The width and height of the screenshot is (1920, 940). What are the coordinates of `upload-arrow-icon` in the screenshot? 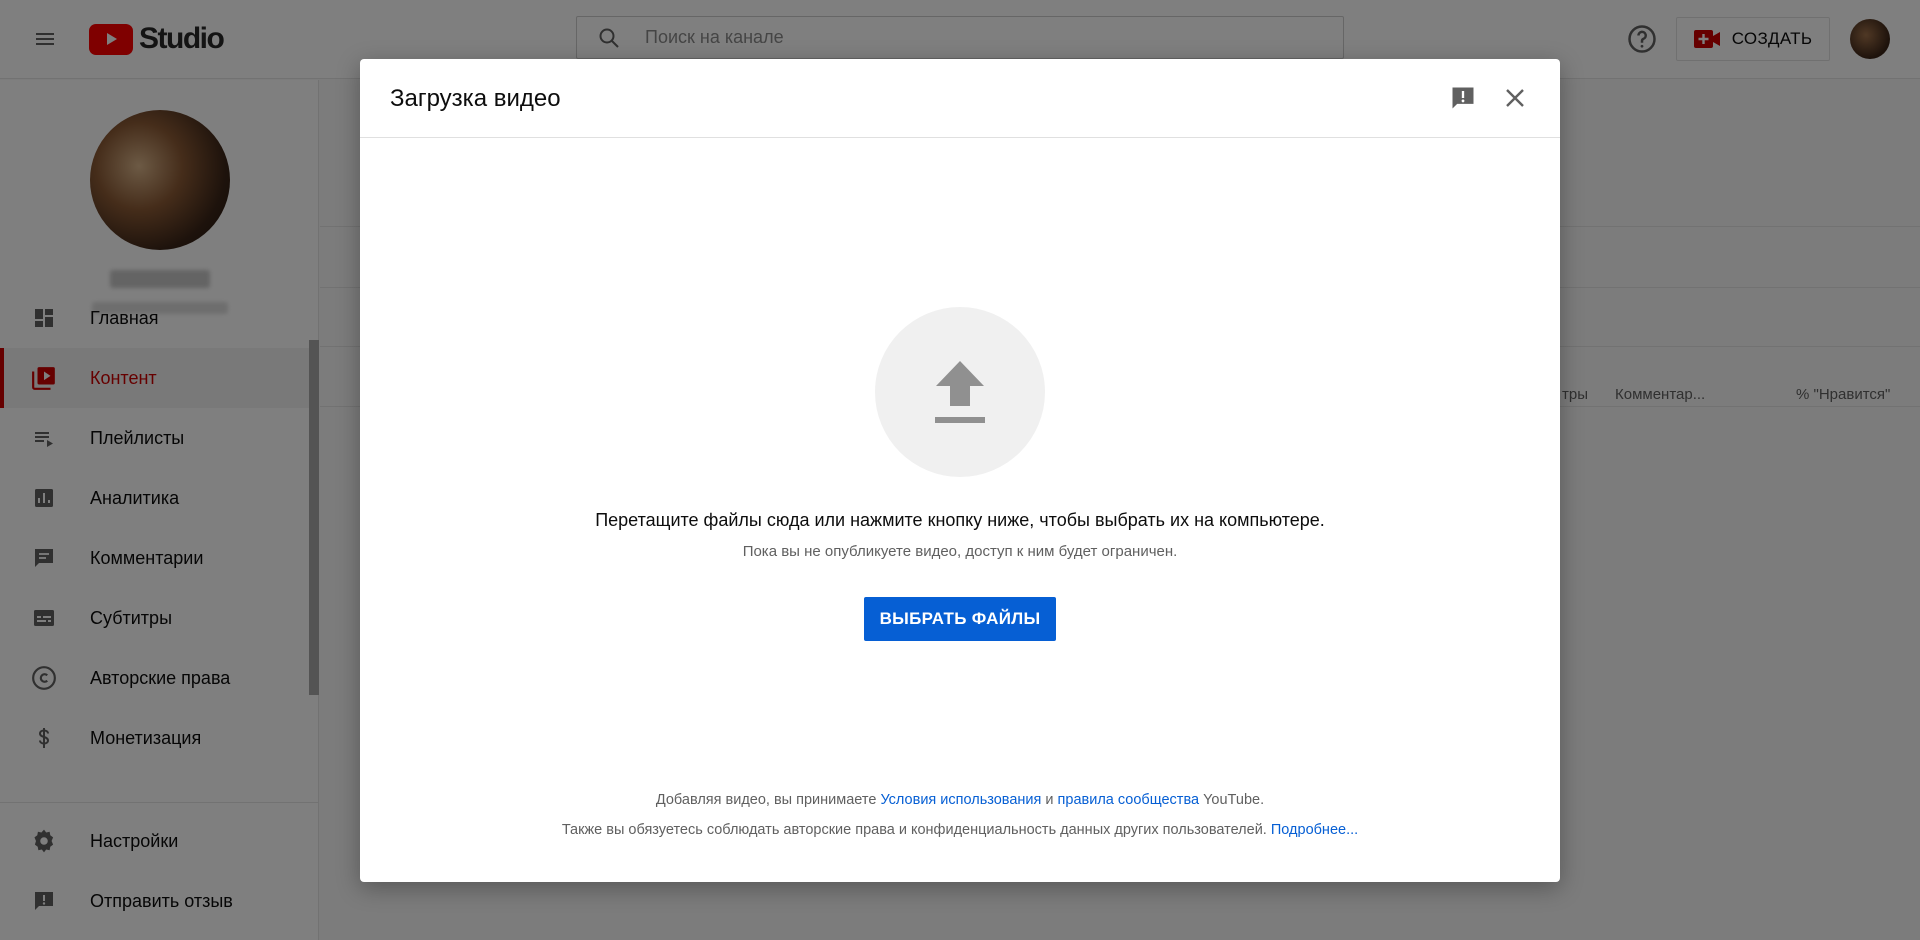 It's located at (960, 392).